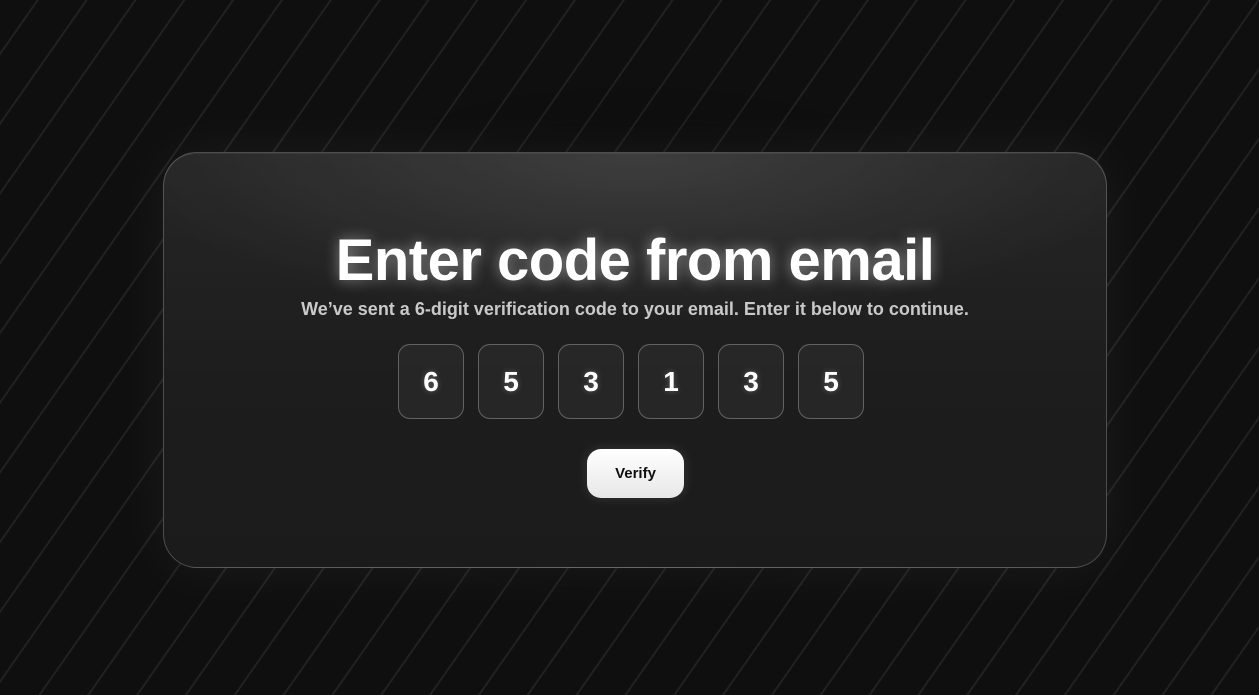 The height and width of the screenshot is (695, 1259). What do you see at coordinates (635, 260) in the screenshot?
I see `page-title: Enter code from email` at bounding box center [635, 260].